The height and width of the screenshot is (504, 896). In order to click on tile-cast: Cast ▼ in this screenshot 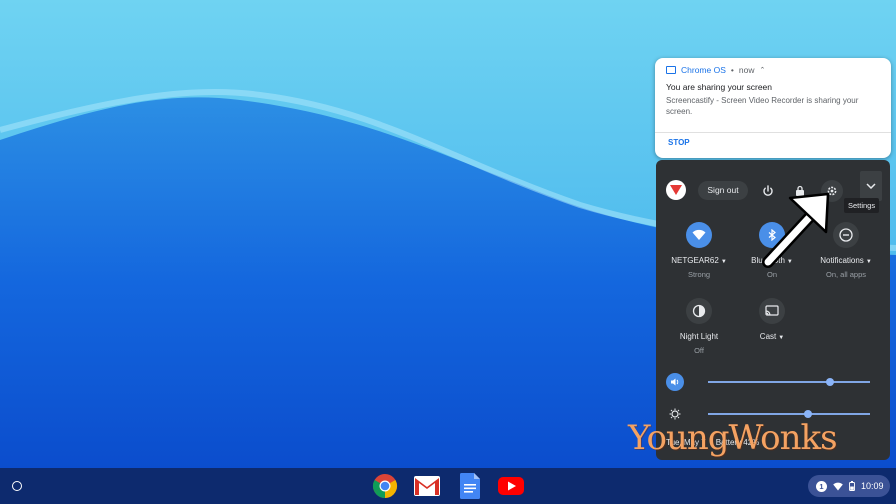, I will do `click(772, 319)`.